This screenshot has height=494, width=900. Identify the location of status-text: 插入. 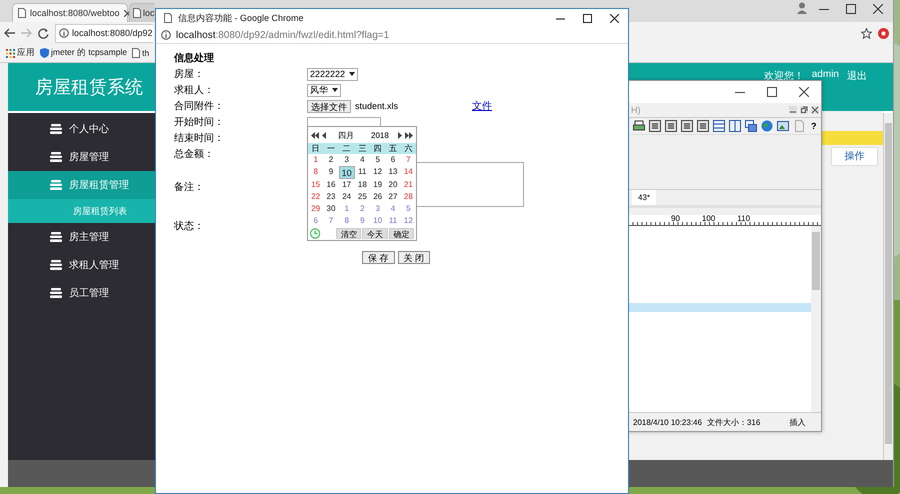
(797, 422).